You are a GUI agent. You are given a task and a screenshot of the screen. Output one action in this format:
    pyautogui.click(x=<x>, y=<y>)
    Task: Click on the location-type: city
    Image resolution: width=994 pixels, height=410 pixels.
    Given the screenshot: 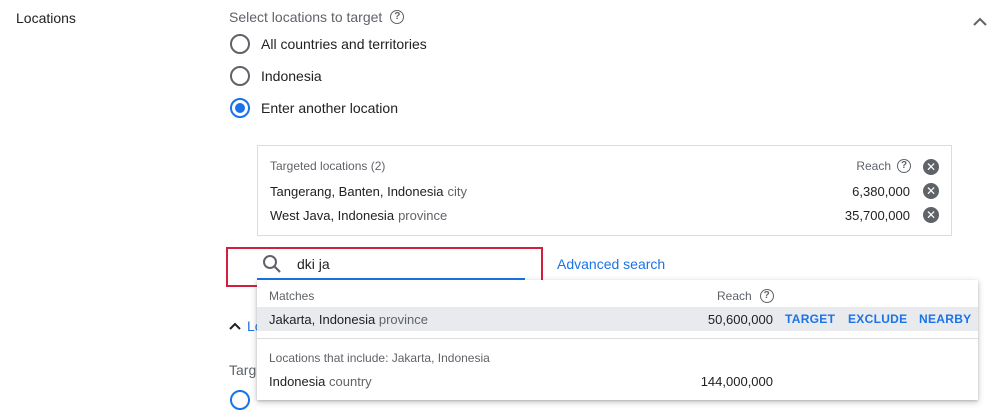 What is the action you would take?
    pyautogui.click(x=457, y=191)
    